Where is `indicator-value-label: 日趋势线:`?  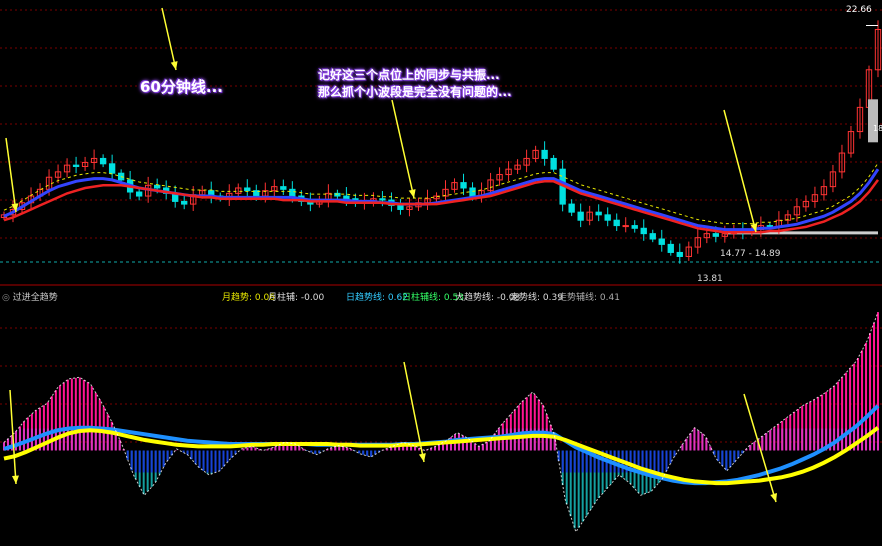 indicator-value-label: 日趋势线: is located at coordinates (365, 298).